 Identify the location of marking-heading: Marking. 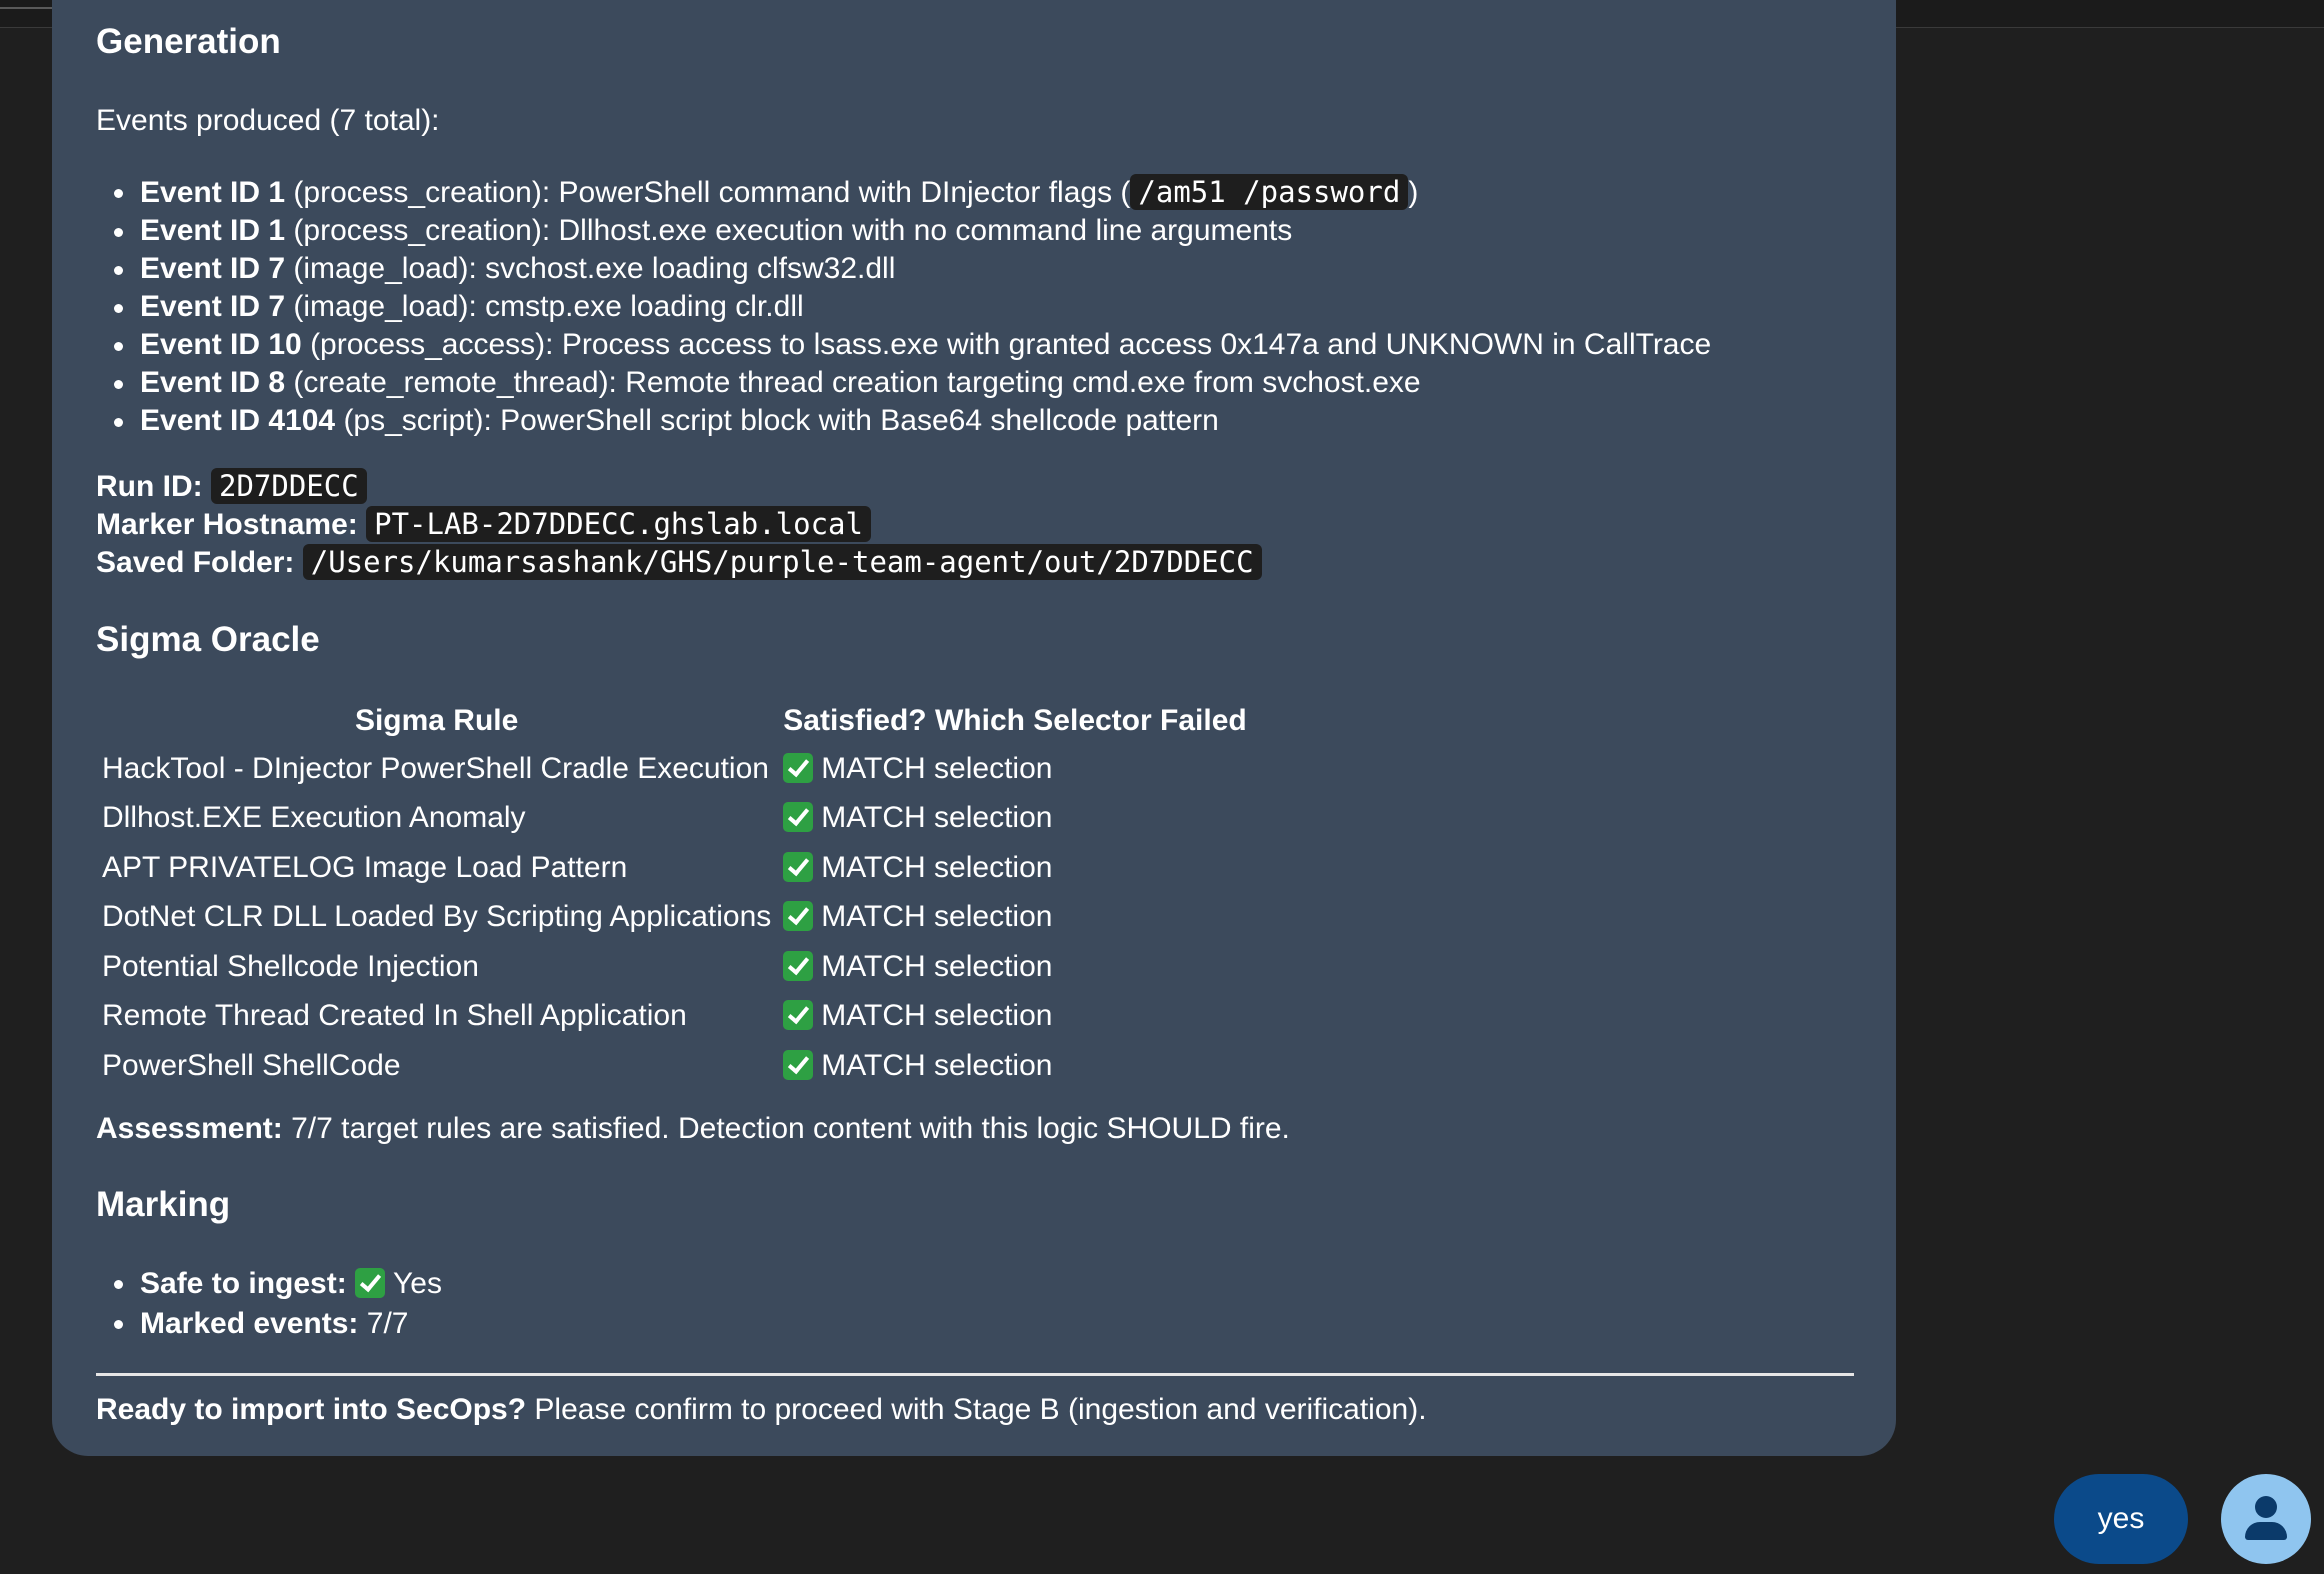
(163, 1204).